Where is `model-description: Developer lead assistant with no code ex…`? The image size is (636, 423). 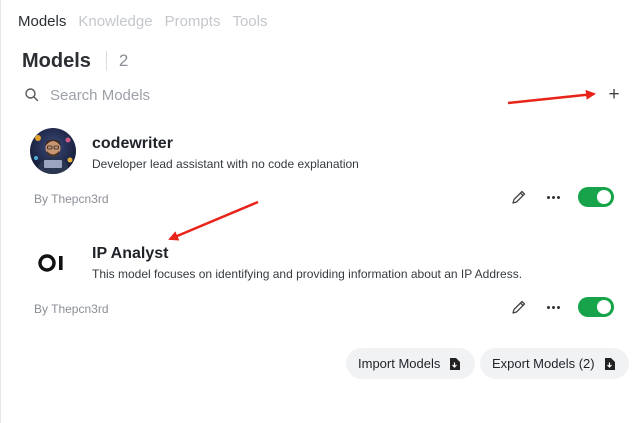 model-description: Developer lead assistant with no code ex… is located at coordinates (225, 164).